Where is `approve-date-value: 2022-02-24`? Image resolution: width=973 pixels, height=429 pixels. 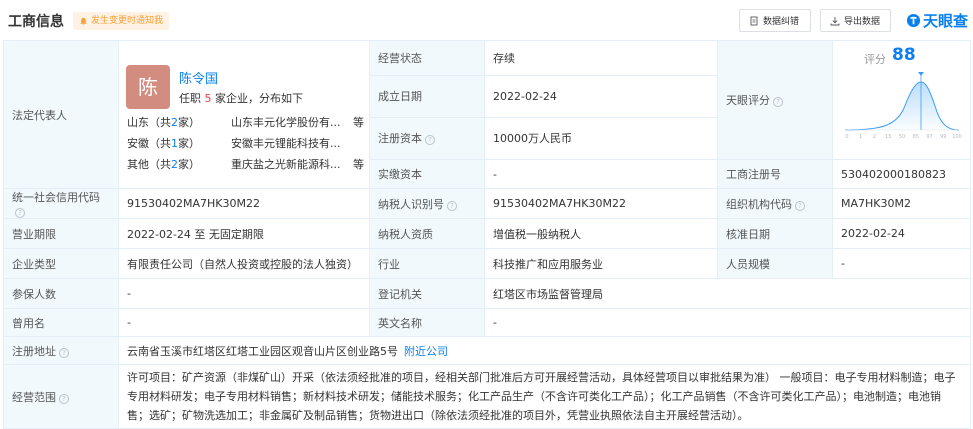 approve-date-value: 2022-02-24 is located at coordinates (901, 233).